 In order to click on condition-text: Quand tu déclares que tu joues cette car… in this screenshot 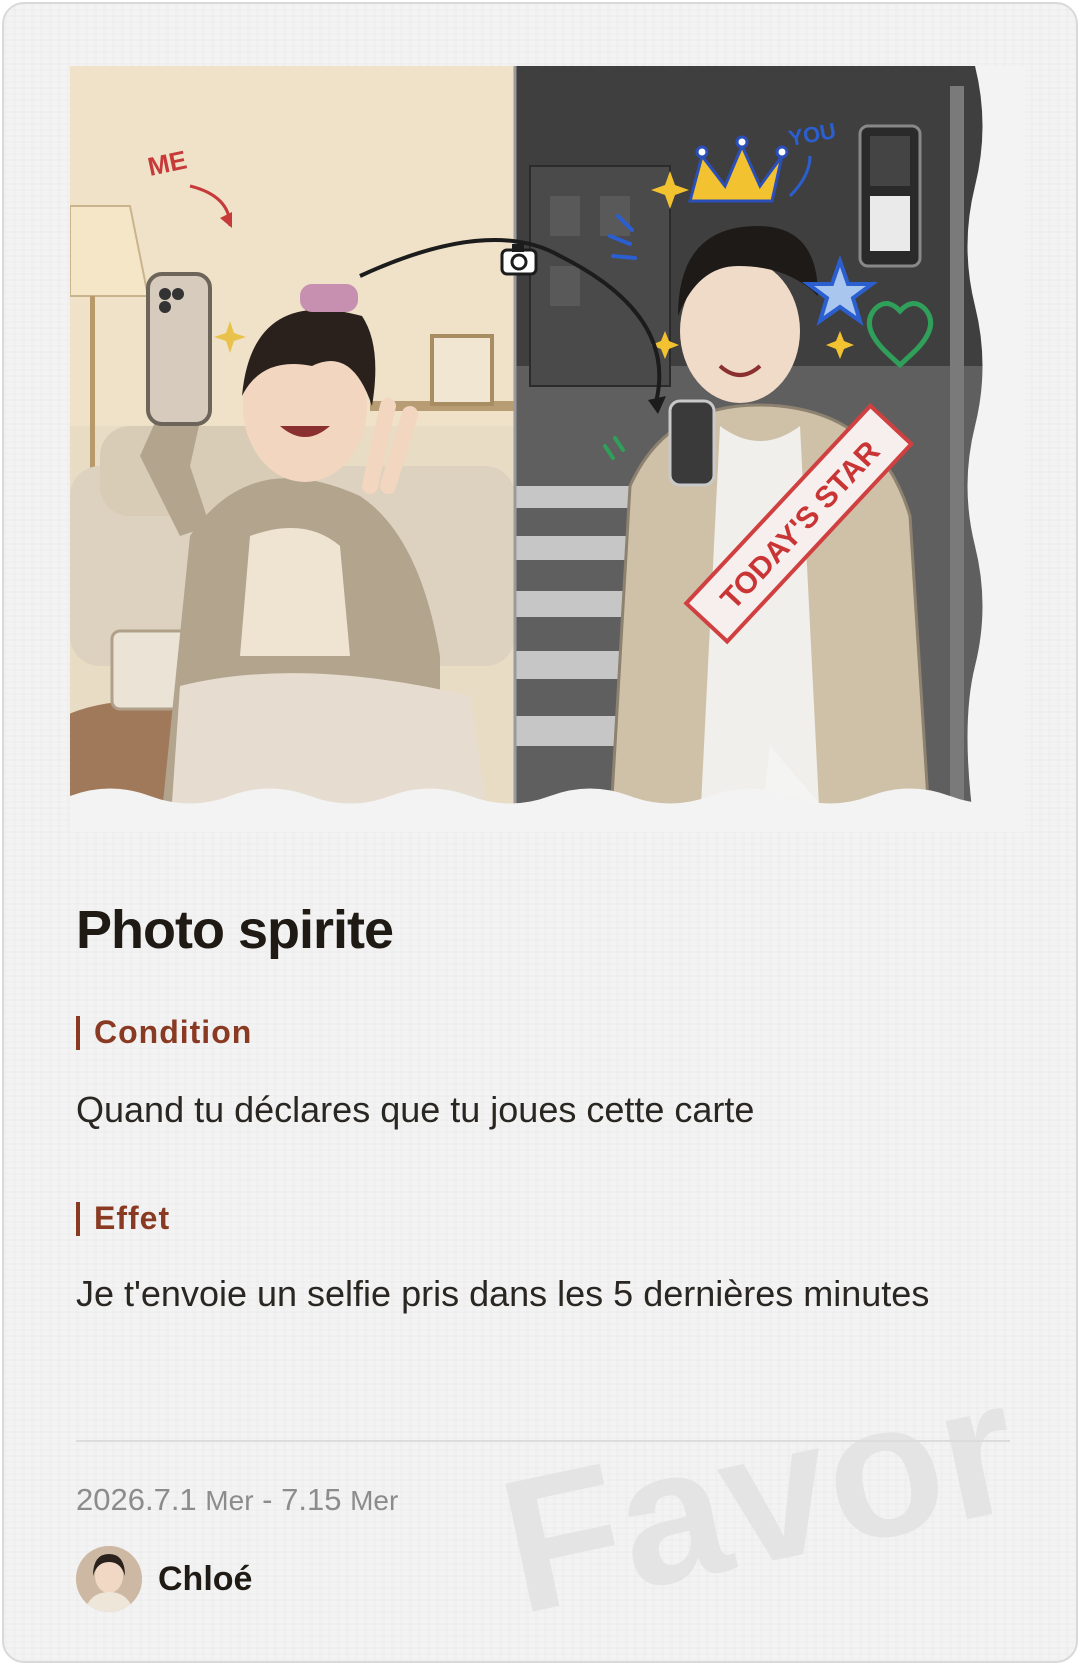, I will do `click(415, 1109)`.